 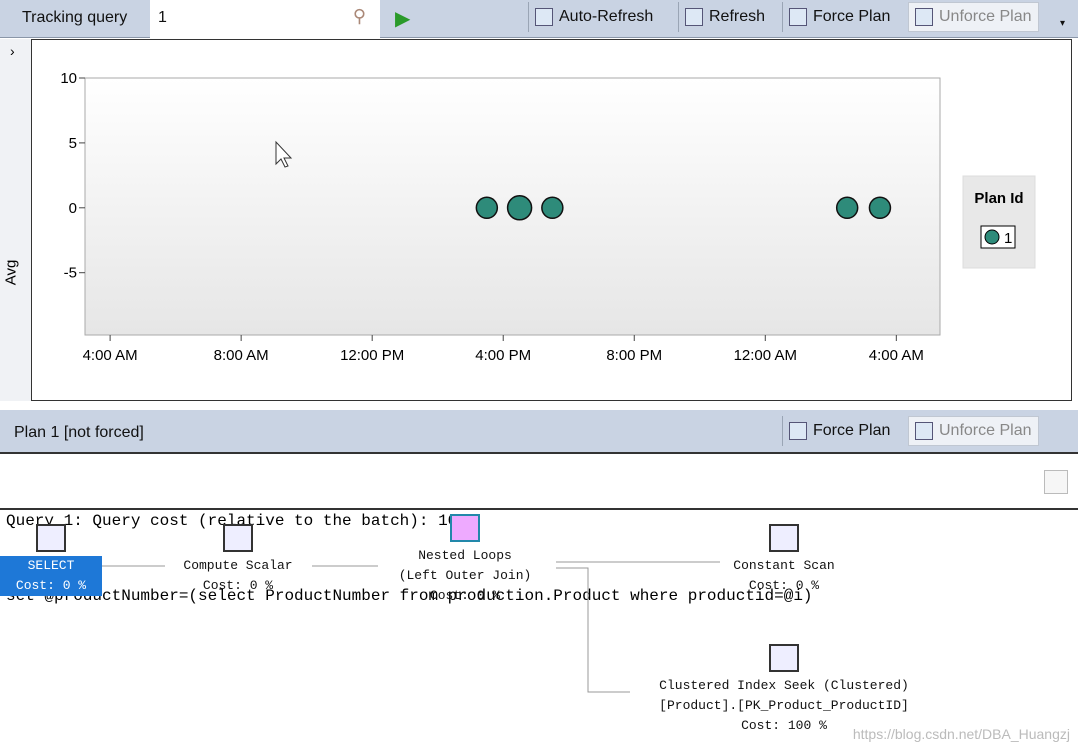 I want to click on arrow-seek-to-loops, so click(x=593, y=630).